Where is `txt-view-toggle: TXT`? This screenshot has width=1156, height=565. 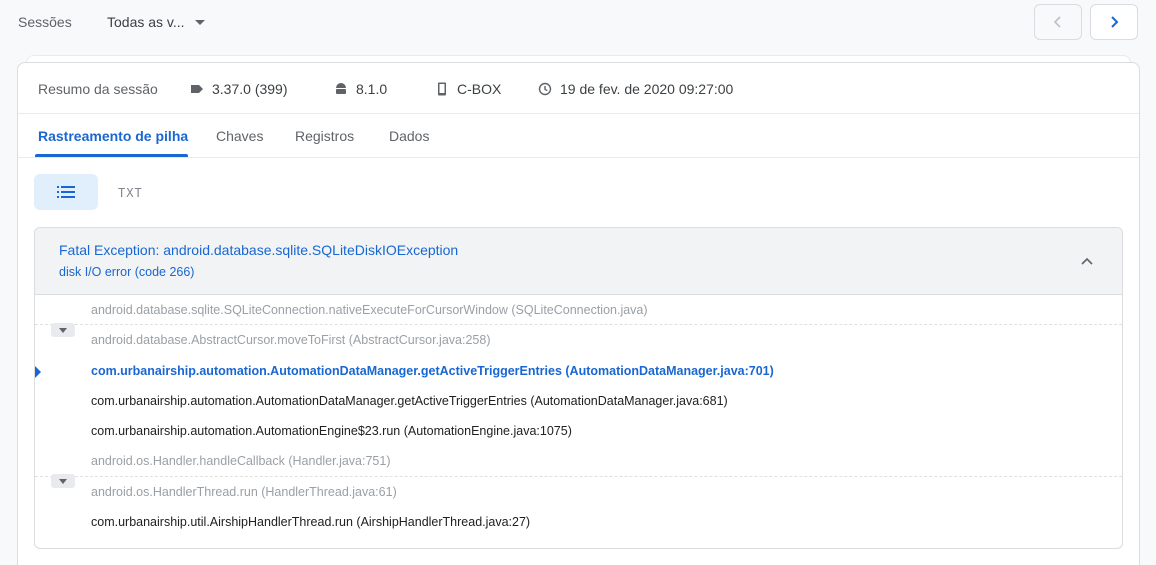
txt-view-toggle: TXT is located at coordinates (130, 193).